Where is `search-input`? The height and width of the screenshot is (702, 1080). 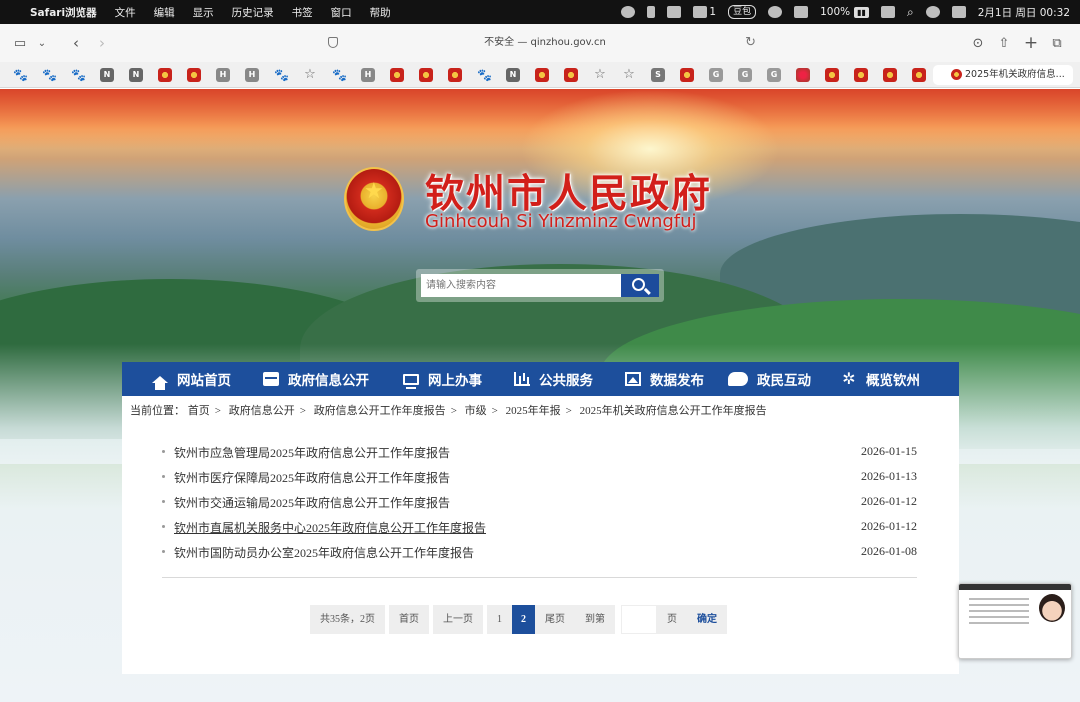
search-input is located at coordinates (521, 285).